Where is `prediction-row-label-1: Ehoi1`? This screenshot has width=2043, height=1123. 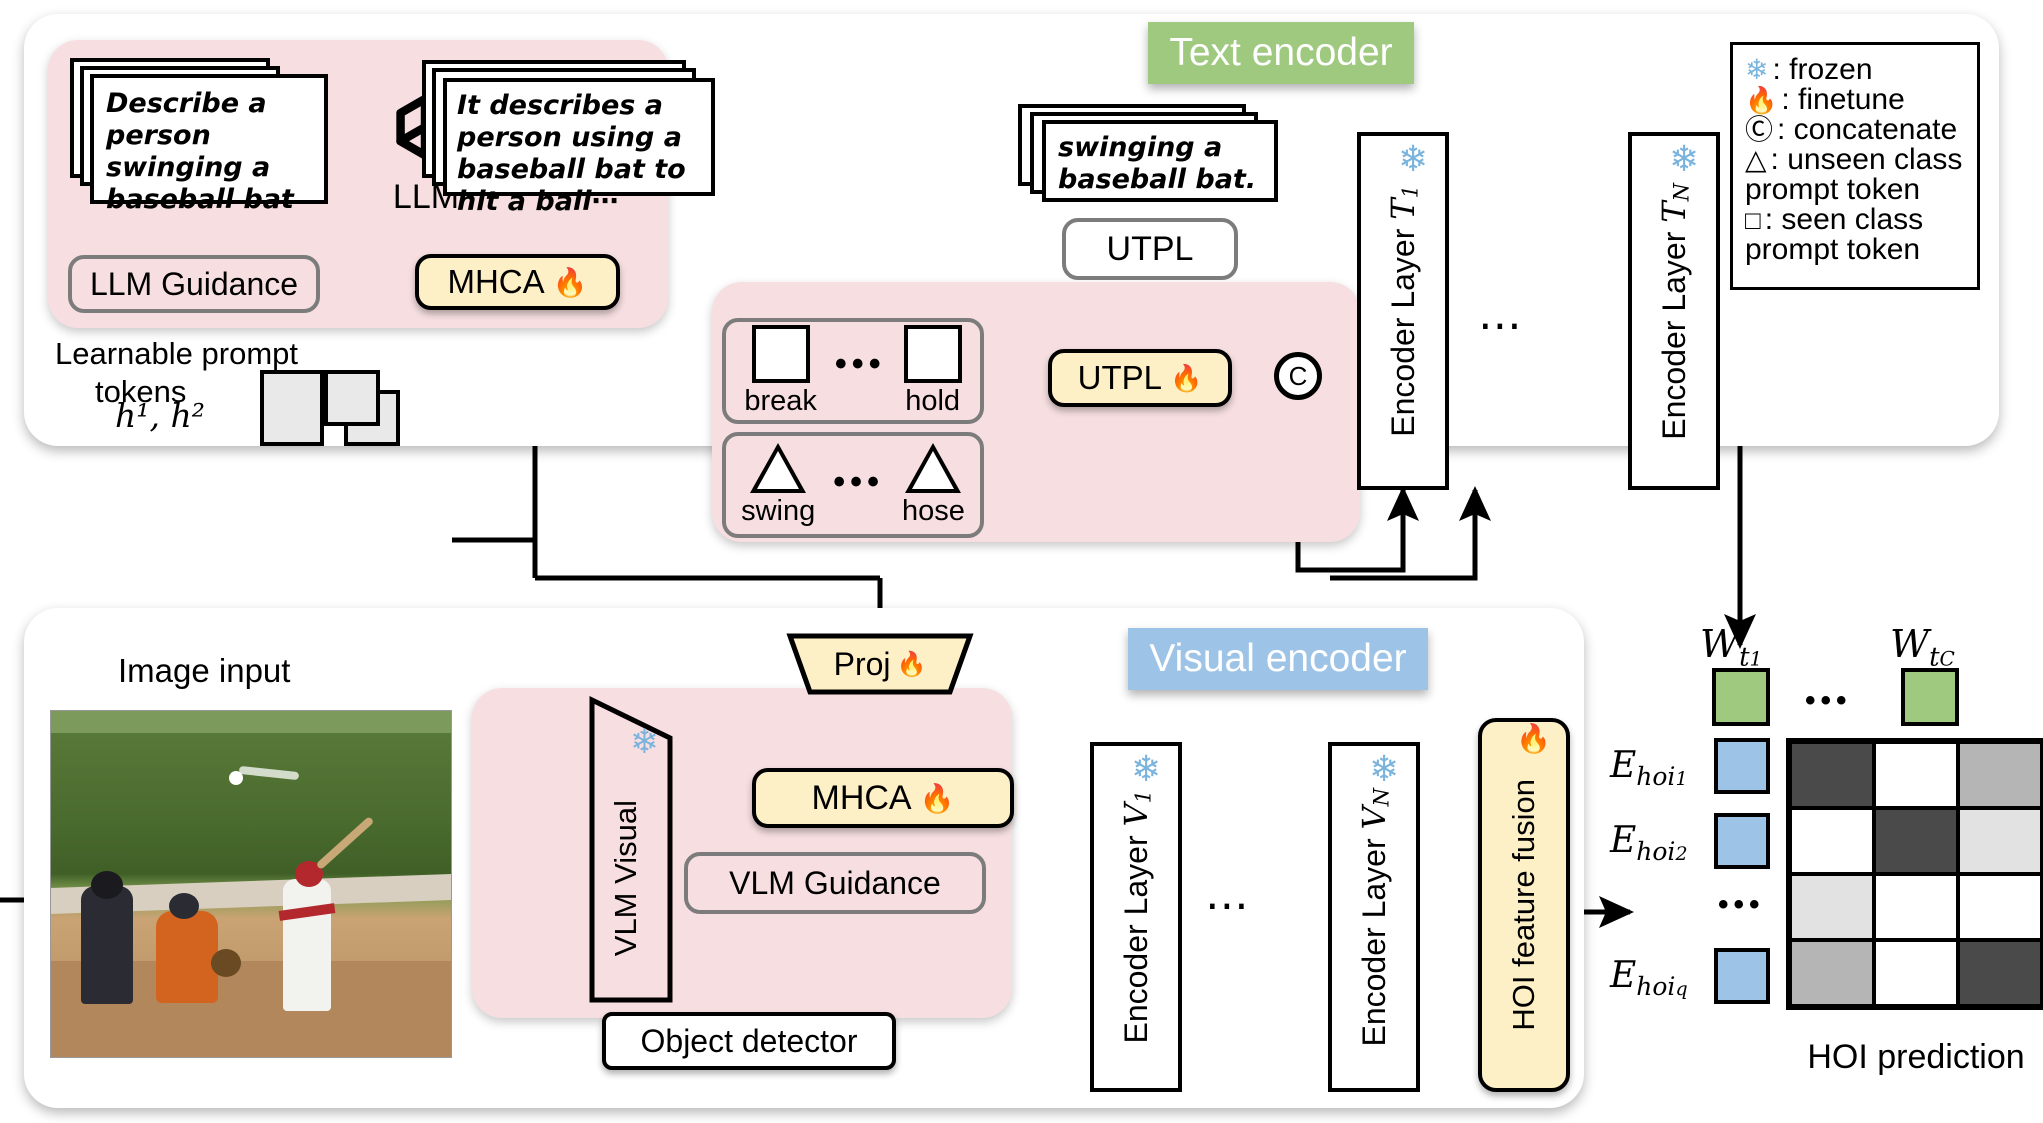 prediction-row-label-1: Ehoi1 is located at coordinates (1649, 768).